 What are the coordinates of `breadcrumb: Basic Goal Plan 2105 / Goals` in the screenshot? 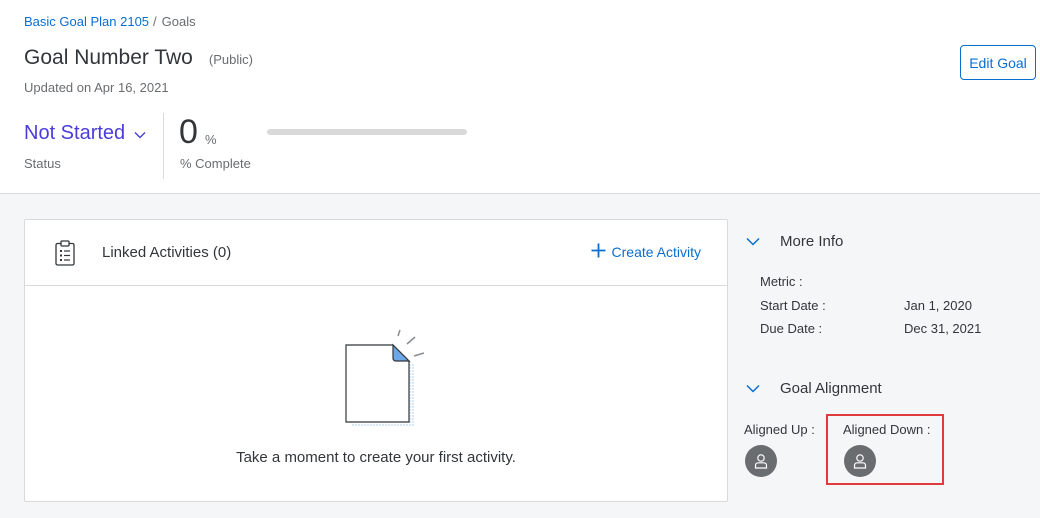 It's located at (110, 21).